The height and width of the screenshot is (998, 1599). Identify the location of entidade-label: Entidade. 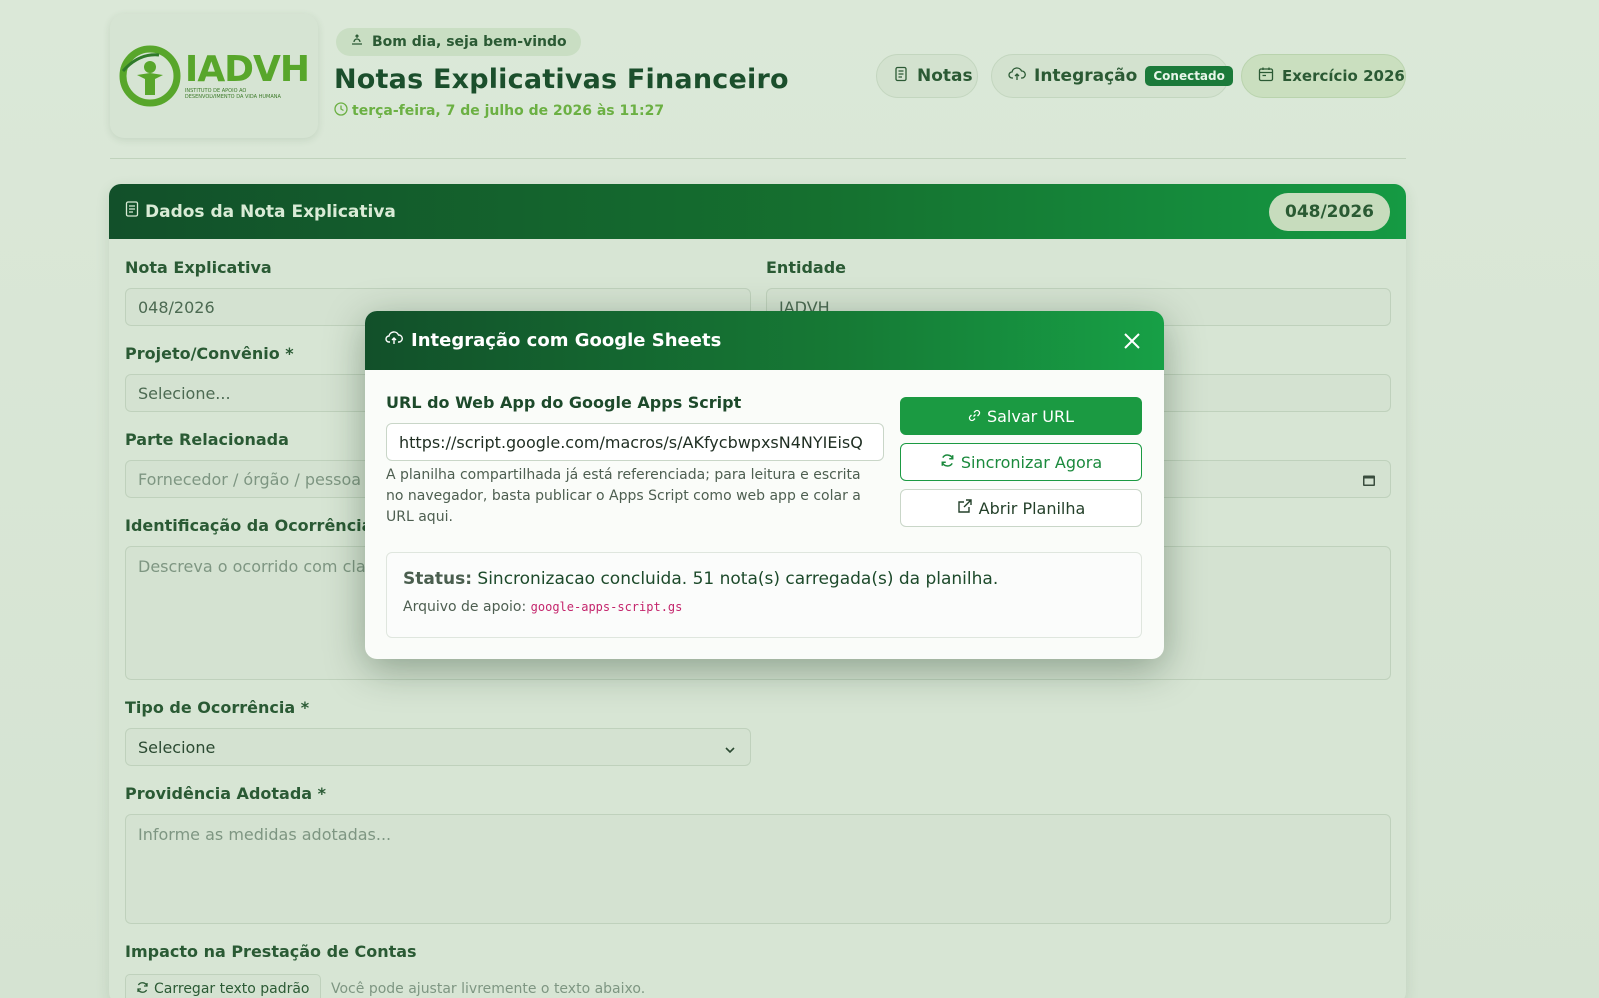
(806, 267).